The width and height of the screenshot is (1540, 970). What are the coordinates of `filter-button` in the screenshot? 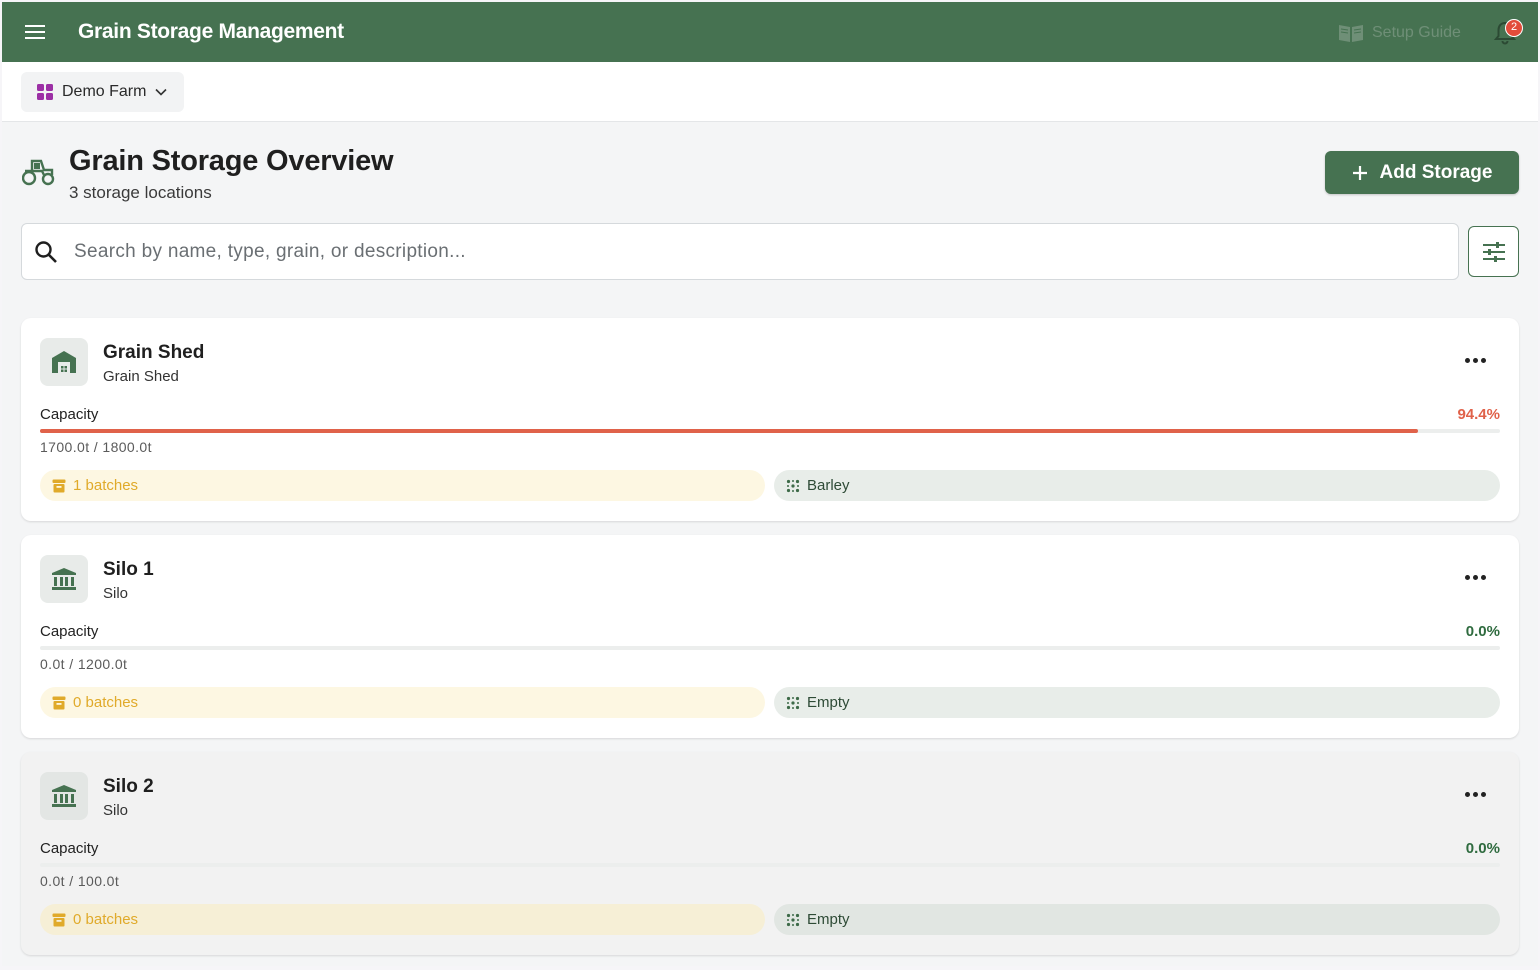 It's located at (1493, 251).